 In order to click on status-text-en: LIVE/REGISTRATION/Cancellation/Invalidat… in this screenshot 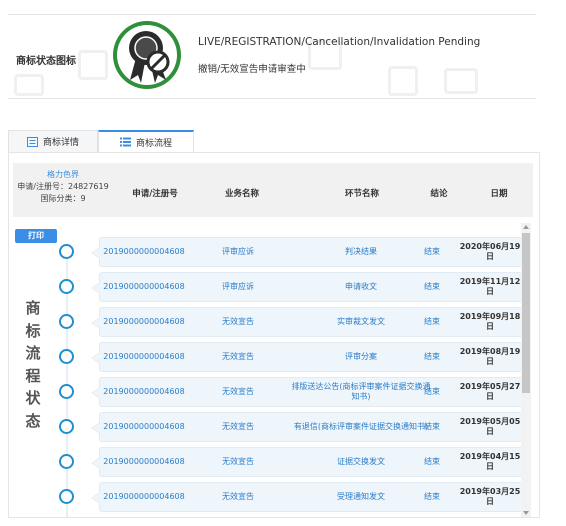, I will do `click(339, 42)`.